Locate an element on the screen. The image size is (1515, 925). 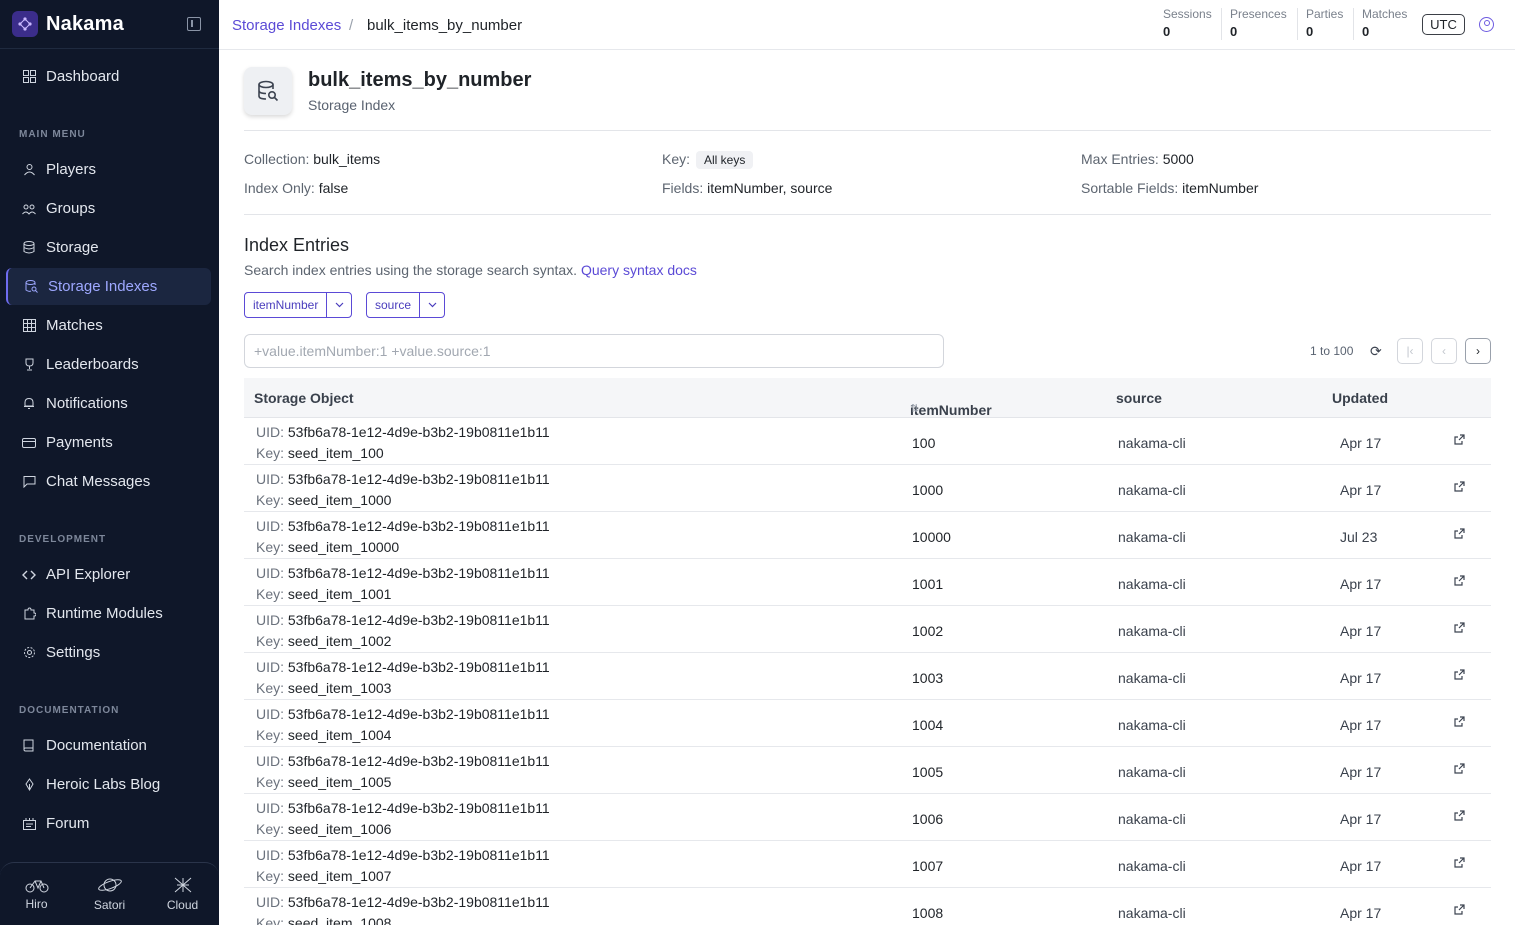
product-hiro: Hiro is located at coordinates (36, 894).